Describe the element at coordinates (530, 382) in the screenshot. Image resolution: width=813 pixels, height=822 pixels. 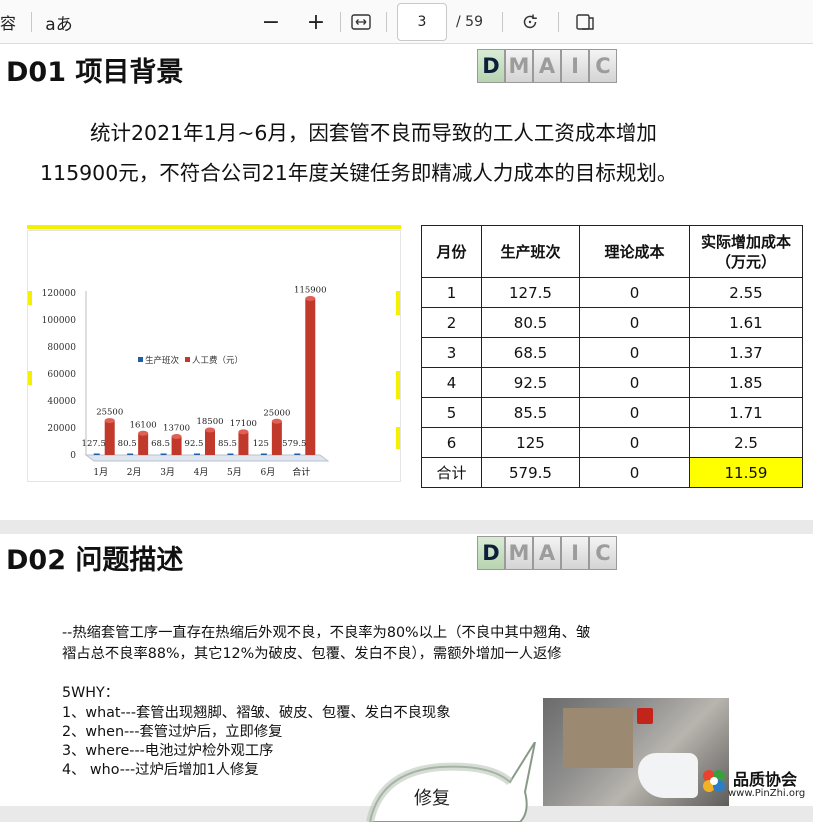
I see `table-cell: 92.5` at that location.